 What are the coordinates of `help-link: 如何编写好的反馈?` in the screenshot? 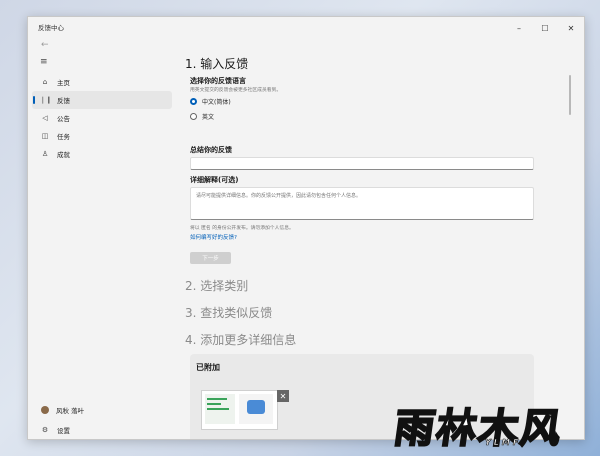 It's located at (213, 237).